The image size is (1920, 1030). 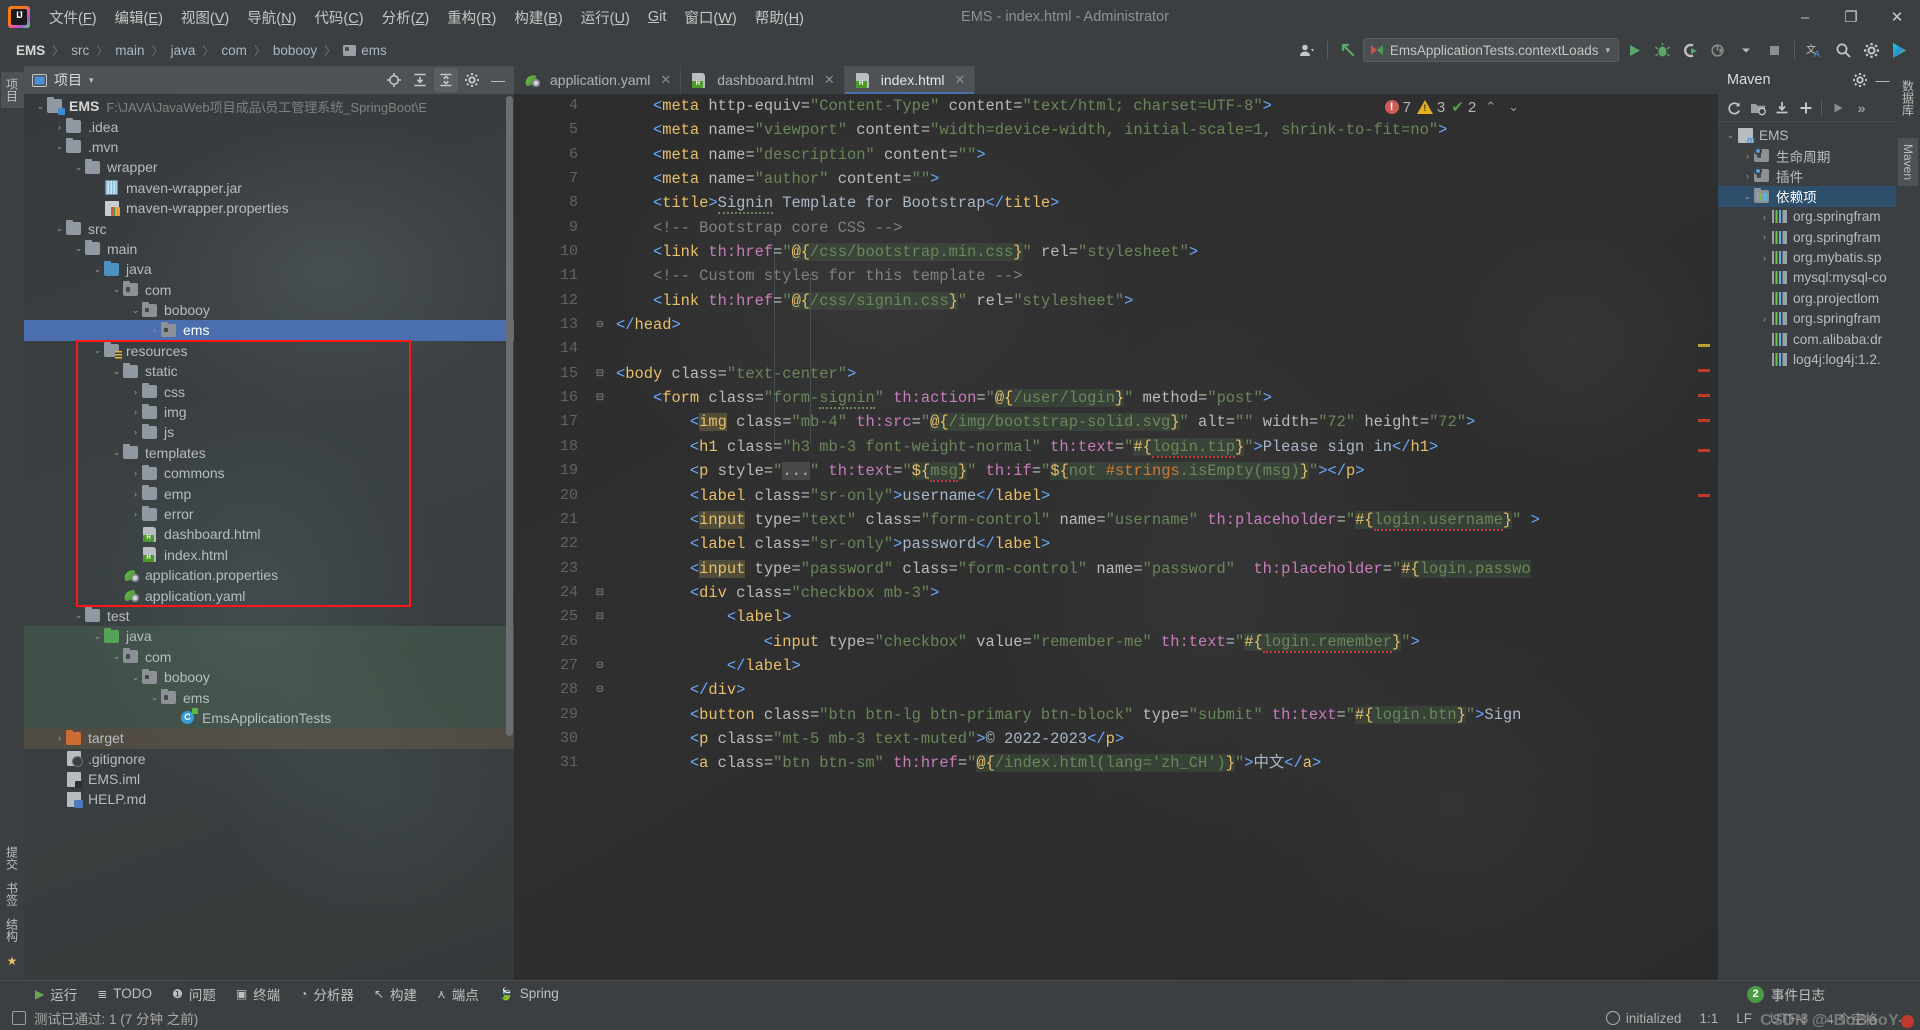 I want to click on sidebar-item-structure: 结构, so click(x=12, y=930).